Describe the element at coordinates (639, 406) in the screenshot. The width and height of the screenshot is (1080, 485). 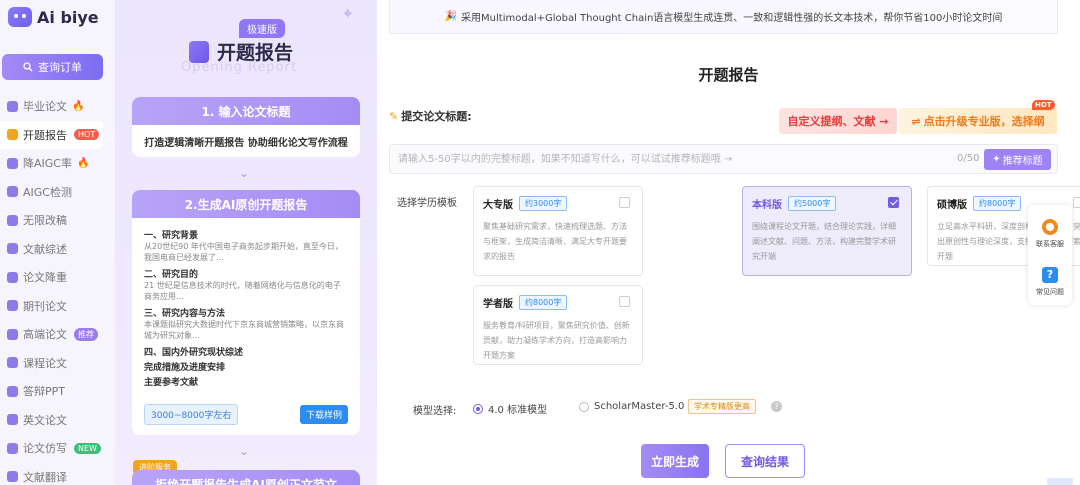
I see `model-scholar-label: ScholarMaster-5.0` at that location.